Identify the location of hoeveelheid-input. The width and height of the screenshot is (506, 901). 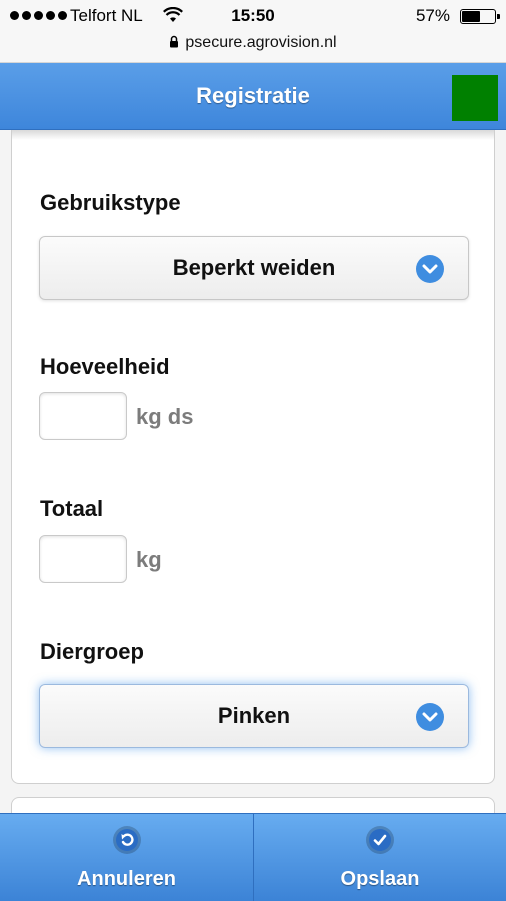
(83, 416).